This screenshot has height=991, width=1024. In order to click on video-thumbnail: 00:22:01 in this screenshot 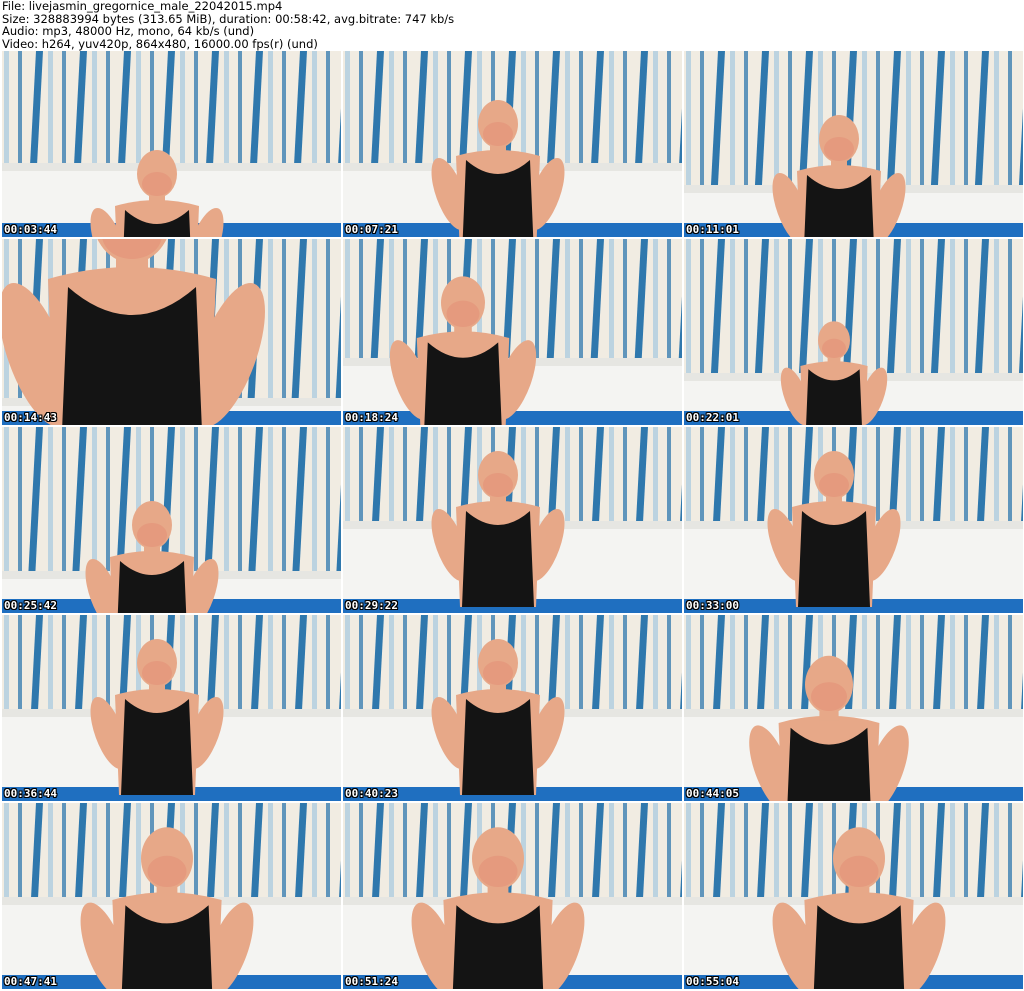, I will do `click(853, 332)`.